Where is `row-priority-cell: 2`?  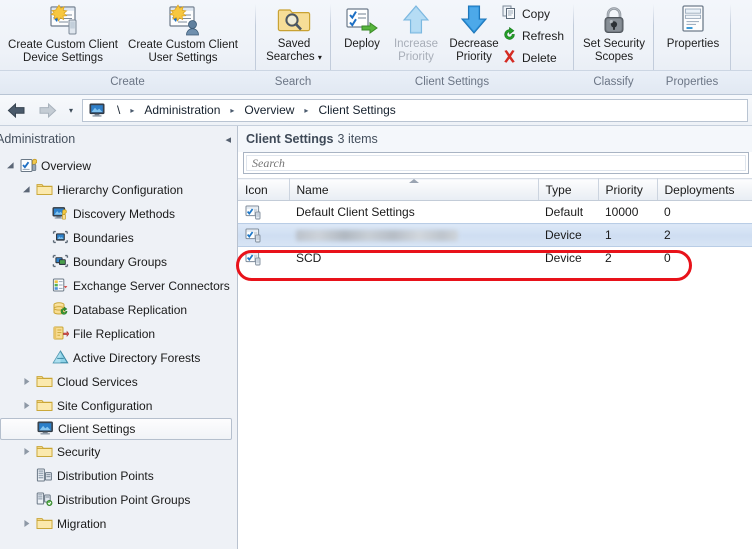
row-priority-cell: 2 is located at coordinates (608, 258).